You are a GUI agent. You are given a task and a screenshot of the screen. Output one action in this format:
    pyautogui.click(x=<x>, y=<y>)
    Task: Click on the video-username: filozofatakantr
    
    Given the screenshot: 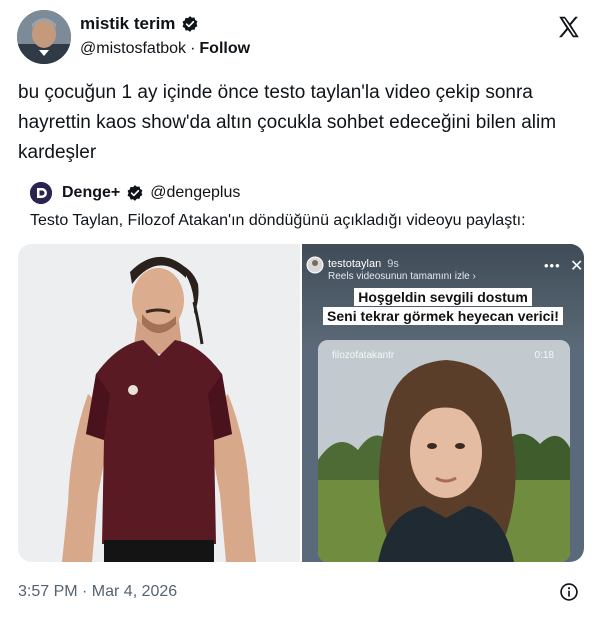 What is the action you would take?
    pyautogui.click(x=363, y=355)
    